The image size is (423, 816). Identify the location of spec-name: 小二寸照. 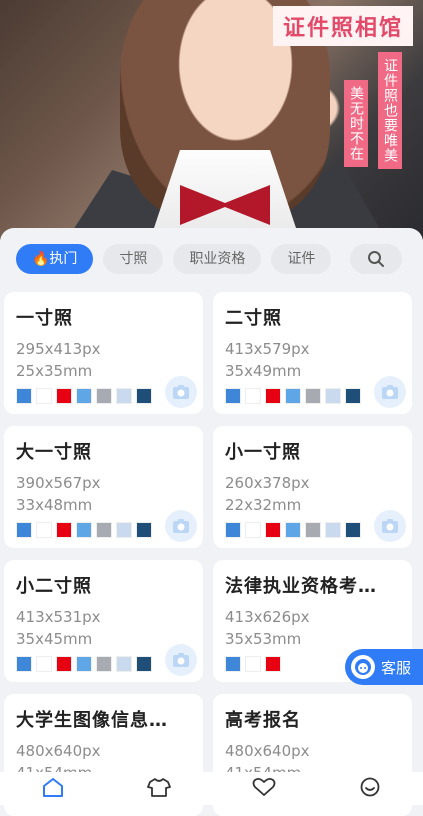
(54, 586).